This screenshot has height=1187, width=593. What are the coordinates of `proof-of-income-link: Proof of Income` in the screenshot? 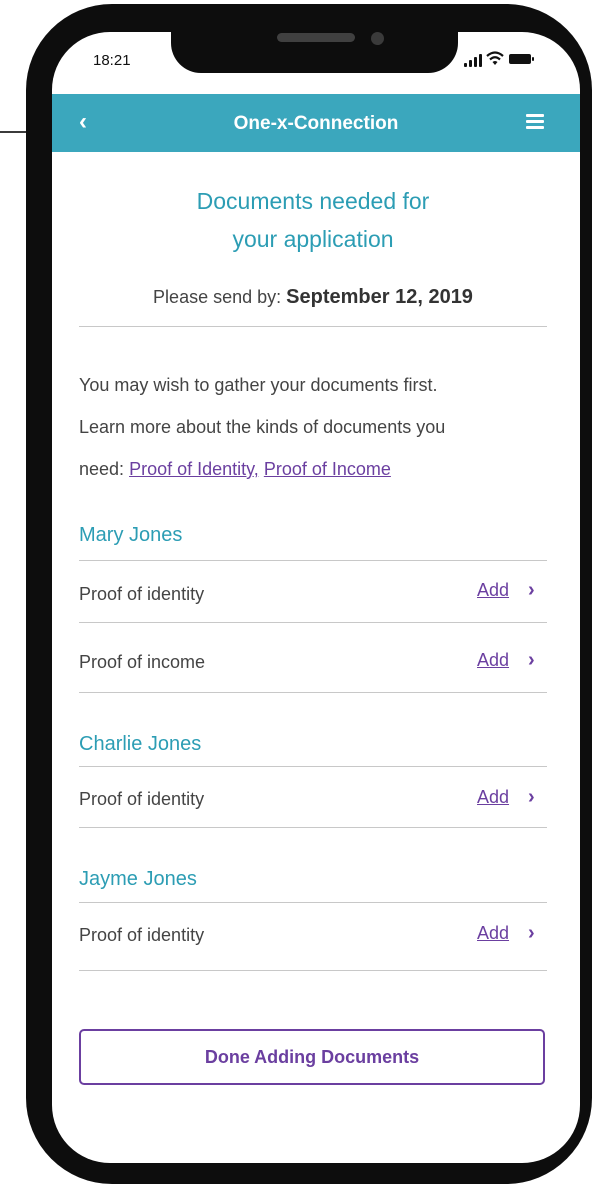 It's located at (327, 469).